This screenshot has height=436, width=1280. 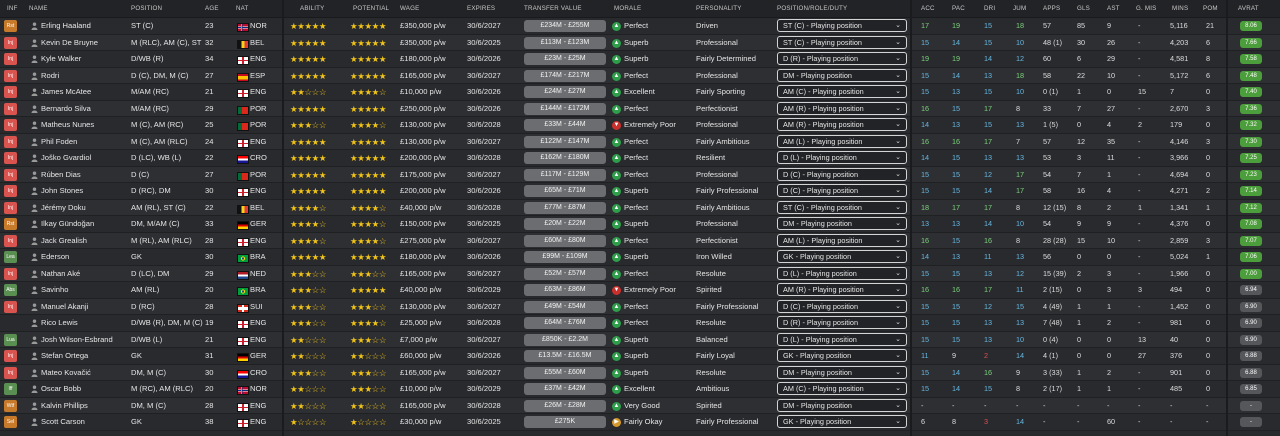 I want to click on col-inf: INF, so click(x=12, y=8).